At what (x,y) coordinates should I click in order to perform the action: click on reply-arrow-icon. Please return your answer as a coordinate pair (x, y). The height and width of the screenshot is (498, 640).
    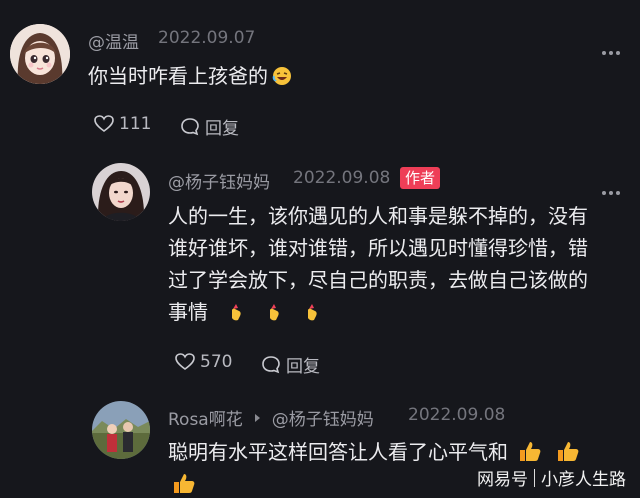
    Looking at the image, I should click on (257, 417).